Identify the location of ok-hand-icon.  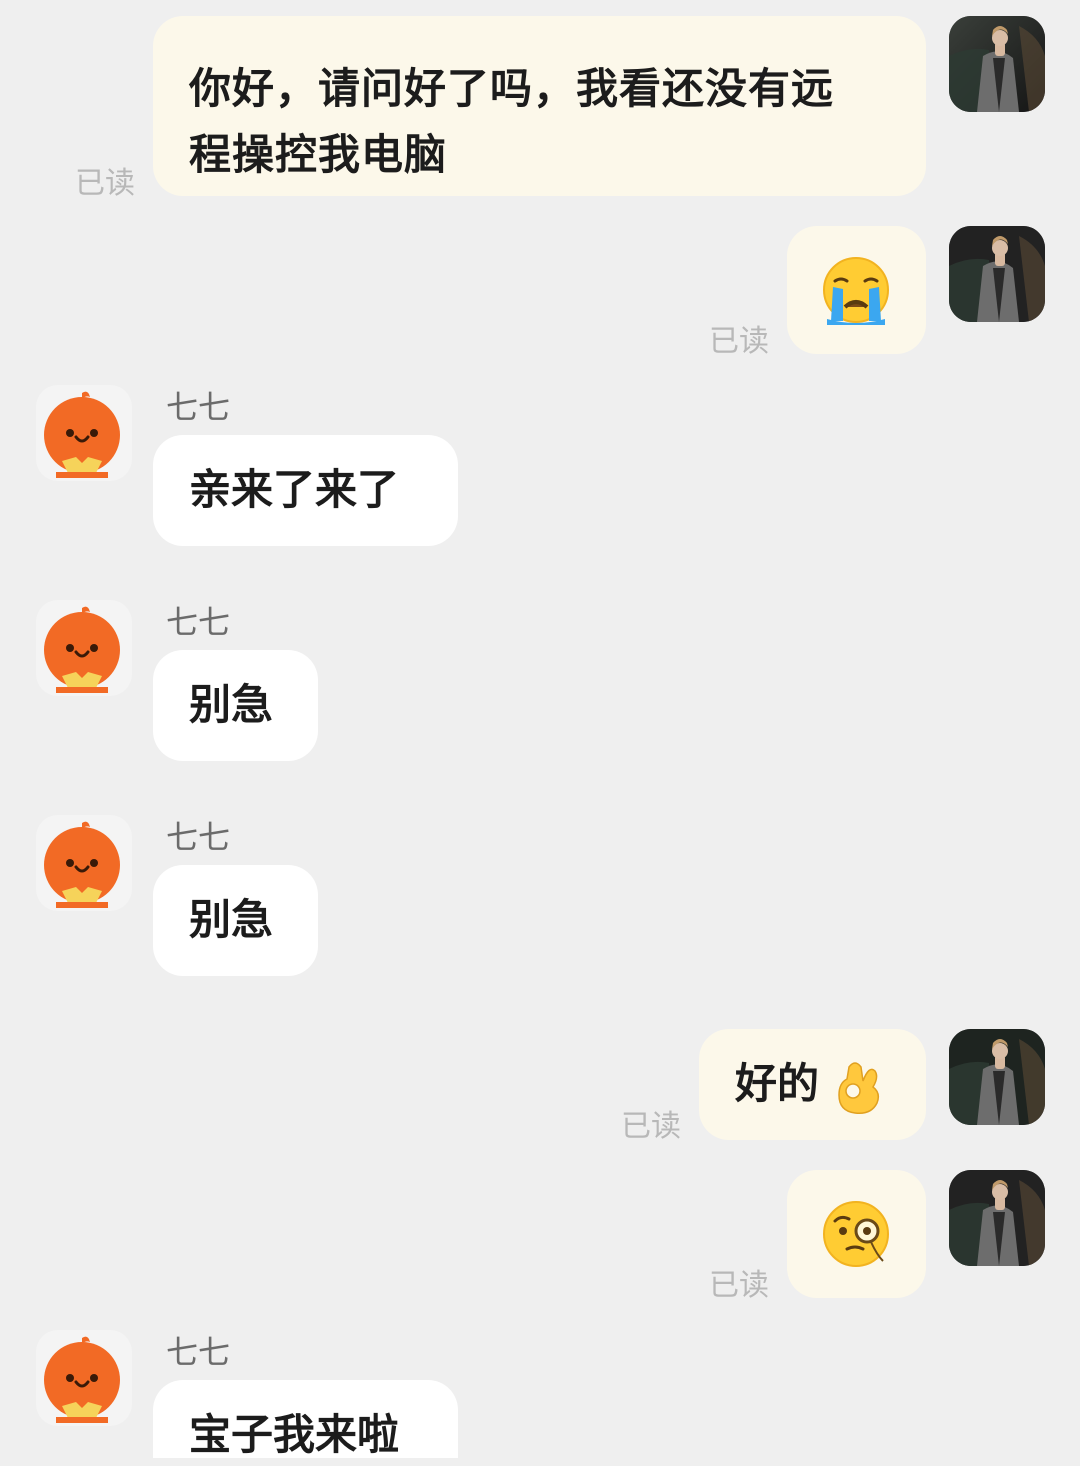
(859, 1088).